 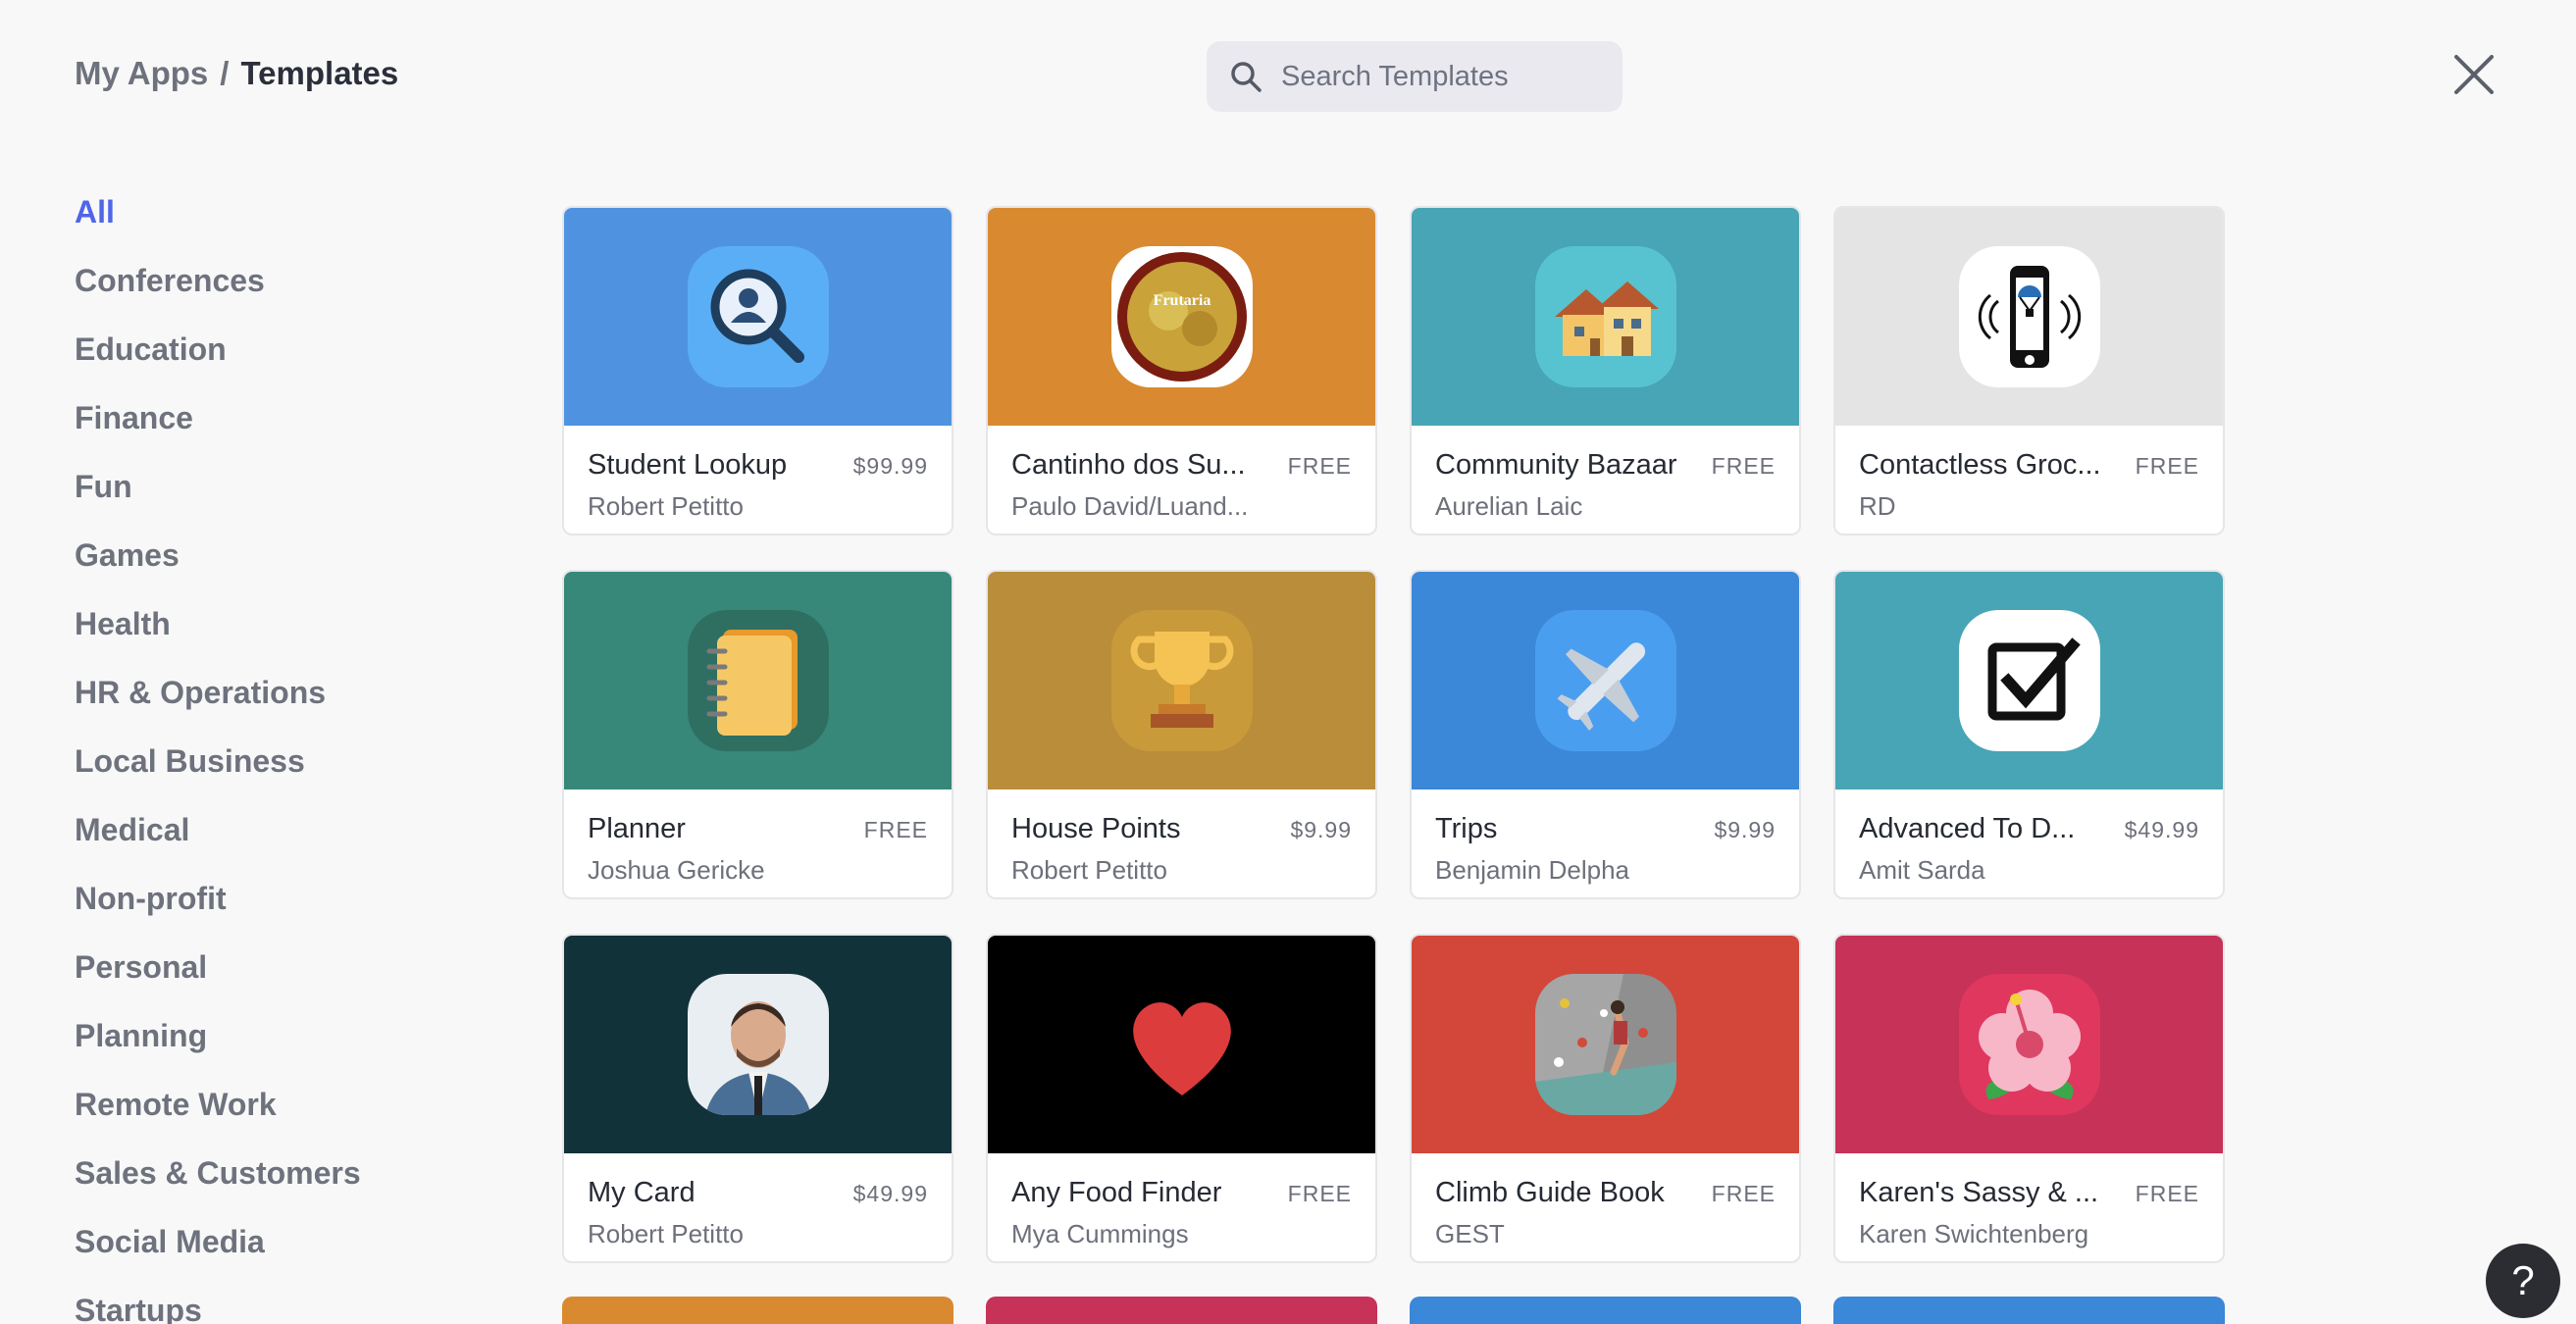 What do you see at coordinates (758, 837) in the screenshot?
I see `template-info: Planner FREE Joshua Gericke` at bounding box center [758, 837].